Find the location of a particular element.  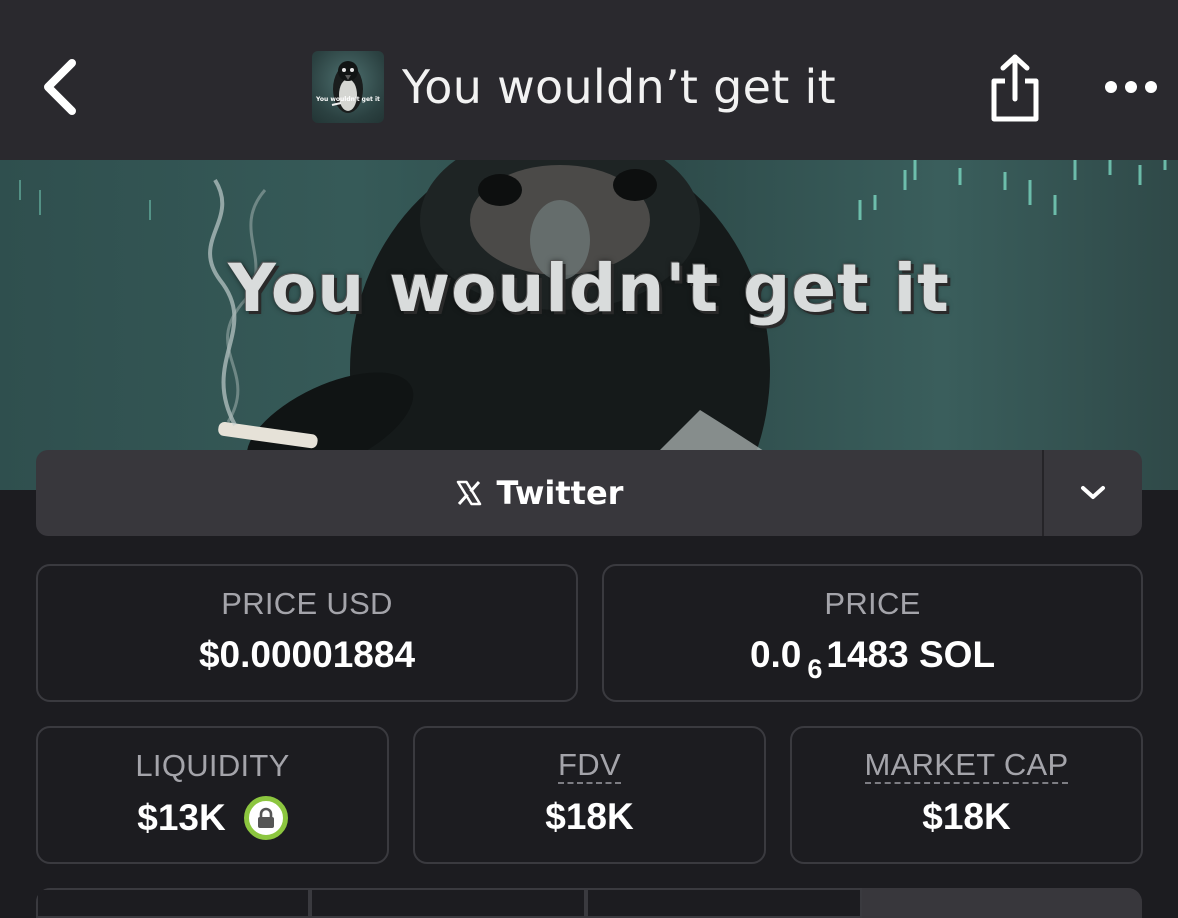

fdv-value: $18K is located at coordinates (589, 816).